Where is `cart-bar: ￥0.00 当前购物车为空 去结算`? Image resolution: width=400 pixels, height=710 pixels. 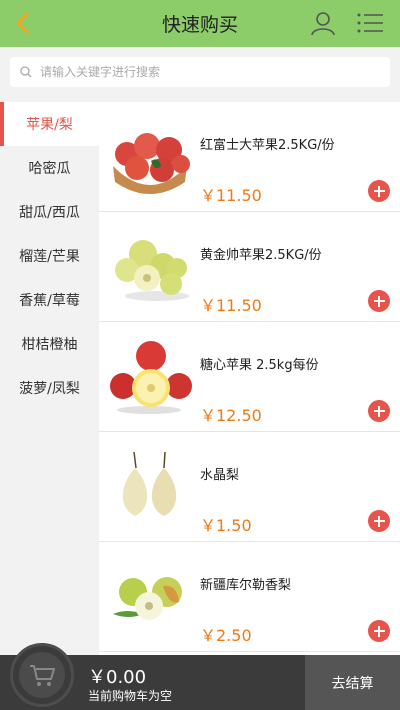 cart-bar: ￥0.00 当前购物车为空 去结算 is located at coordinates (200, 676).